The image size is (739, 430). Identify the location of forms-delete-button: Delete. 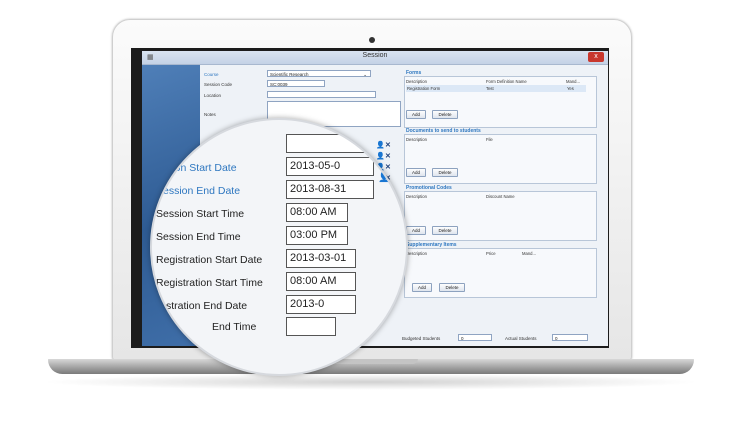
(445, 114).